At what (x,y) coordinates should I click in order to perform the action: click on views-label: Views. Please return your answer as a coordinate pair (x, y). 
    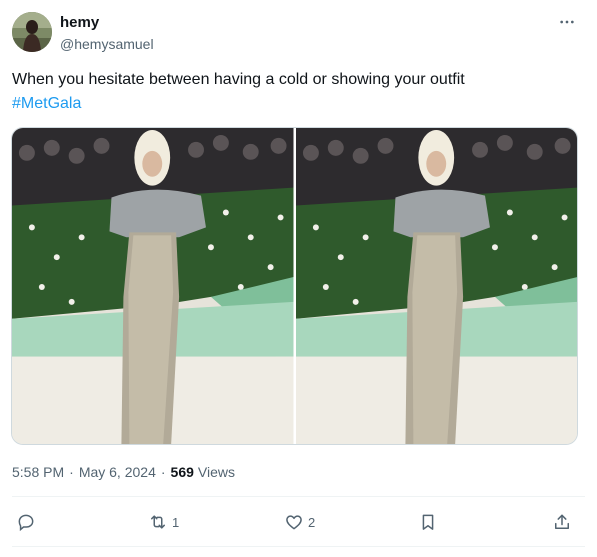
    Looking at the image, I should click on (216, 472).